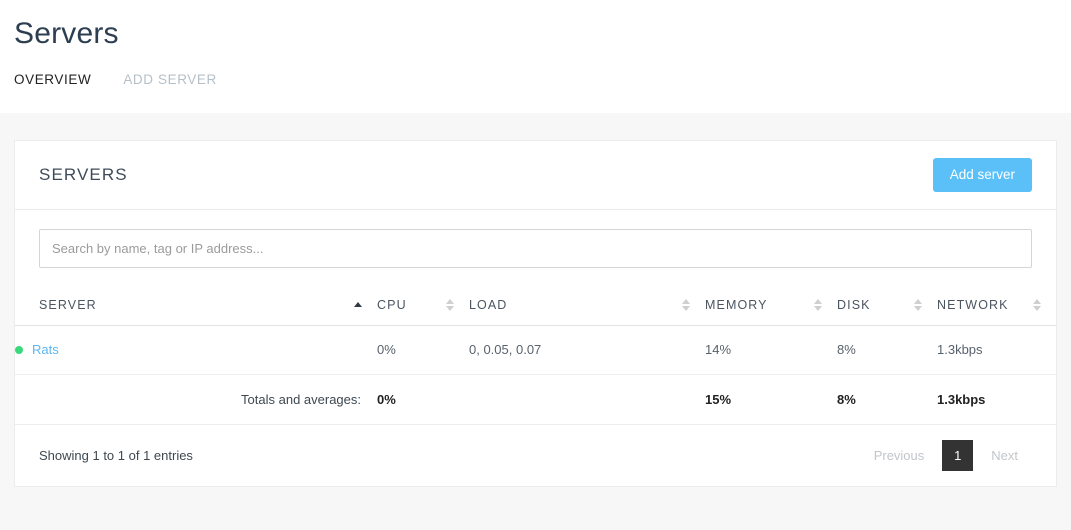 This screenshot has width=1071, height=530. I want to click on cell-network: 1.3kbps, so click(960, 349).